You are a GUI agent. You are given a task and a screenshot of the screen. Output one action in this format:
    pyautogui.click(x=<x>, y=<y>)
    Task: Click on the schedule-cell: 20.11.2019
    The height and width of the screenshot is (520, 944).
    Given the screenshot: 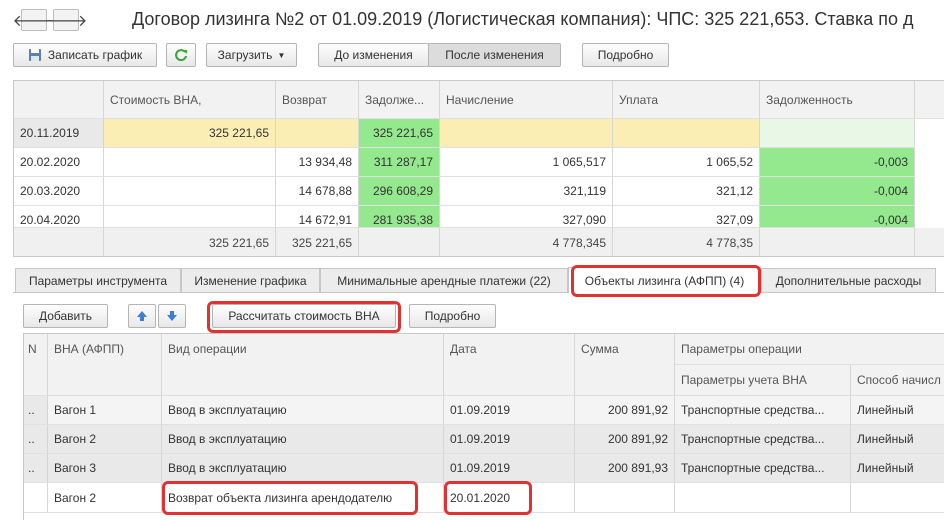 What is the action you would take?
    pyautogui.click(x=59, y=133)
    